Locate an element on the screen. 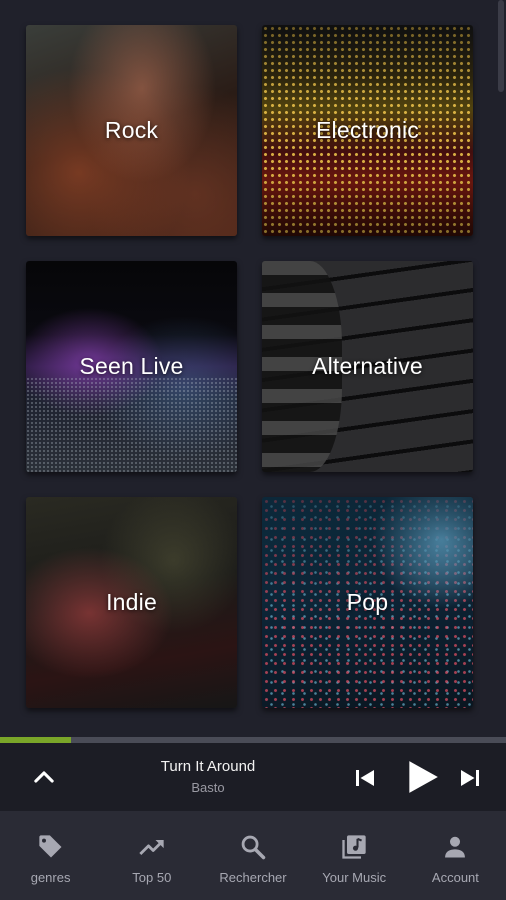 This screenshot has height=900, width=506. skip-previous-icon is located at coordinates (365, 778).